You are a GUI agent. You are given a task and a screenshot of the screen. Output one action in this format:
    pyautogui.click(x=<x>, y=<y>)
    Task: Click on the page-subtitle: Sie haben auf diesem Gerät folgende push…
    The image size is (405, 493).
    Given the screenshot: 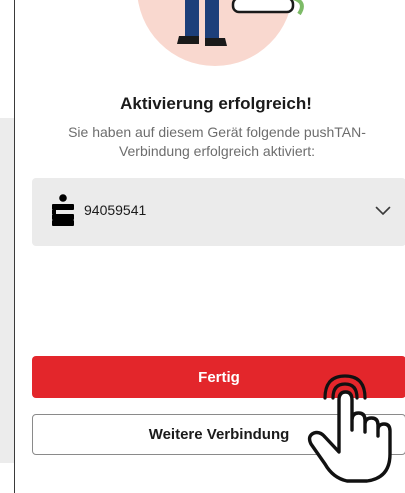 What is the action you would take?
    pyautogui.click(x=217, y=141)
    